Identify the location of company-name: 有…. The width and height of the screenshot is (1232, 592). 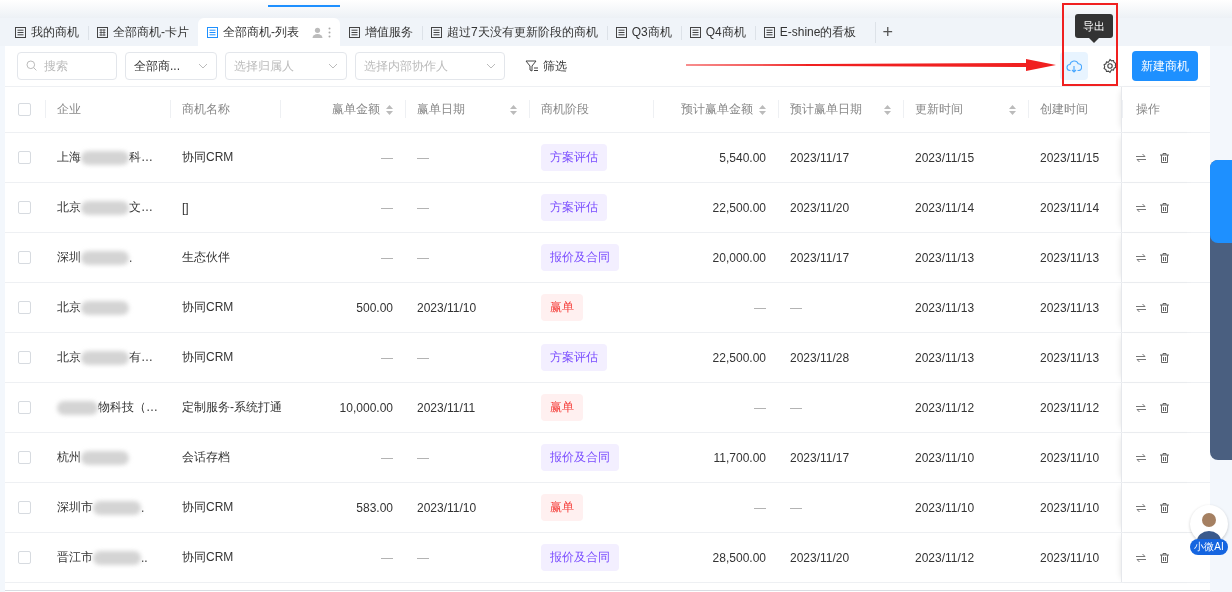
(141, 357).